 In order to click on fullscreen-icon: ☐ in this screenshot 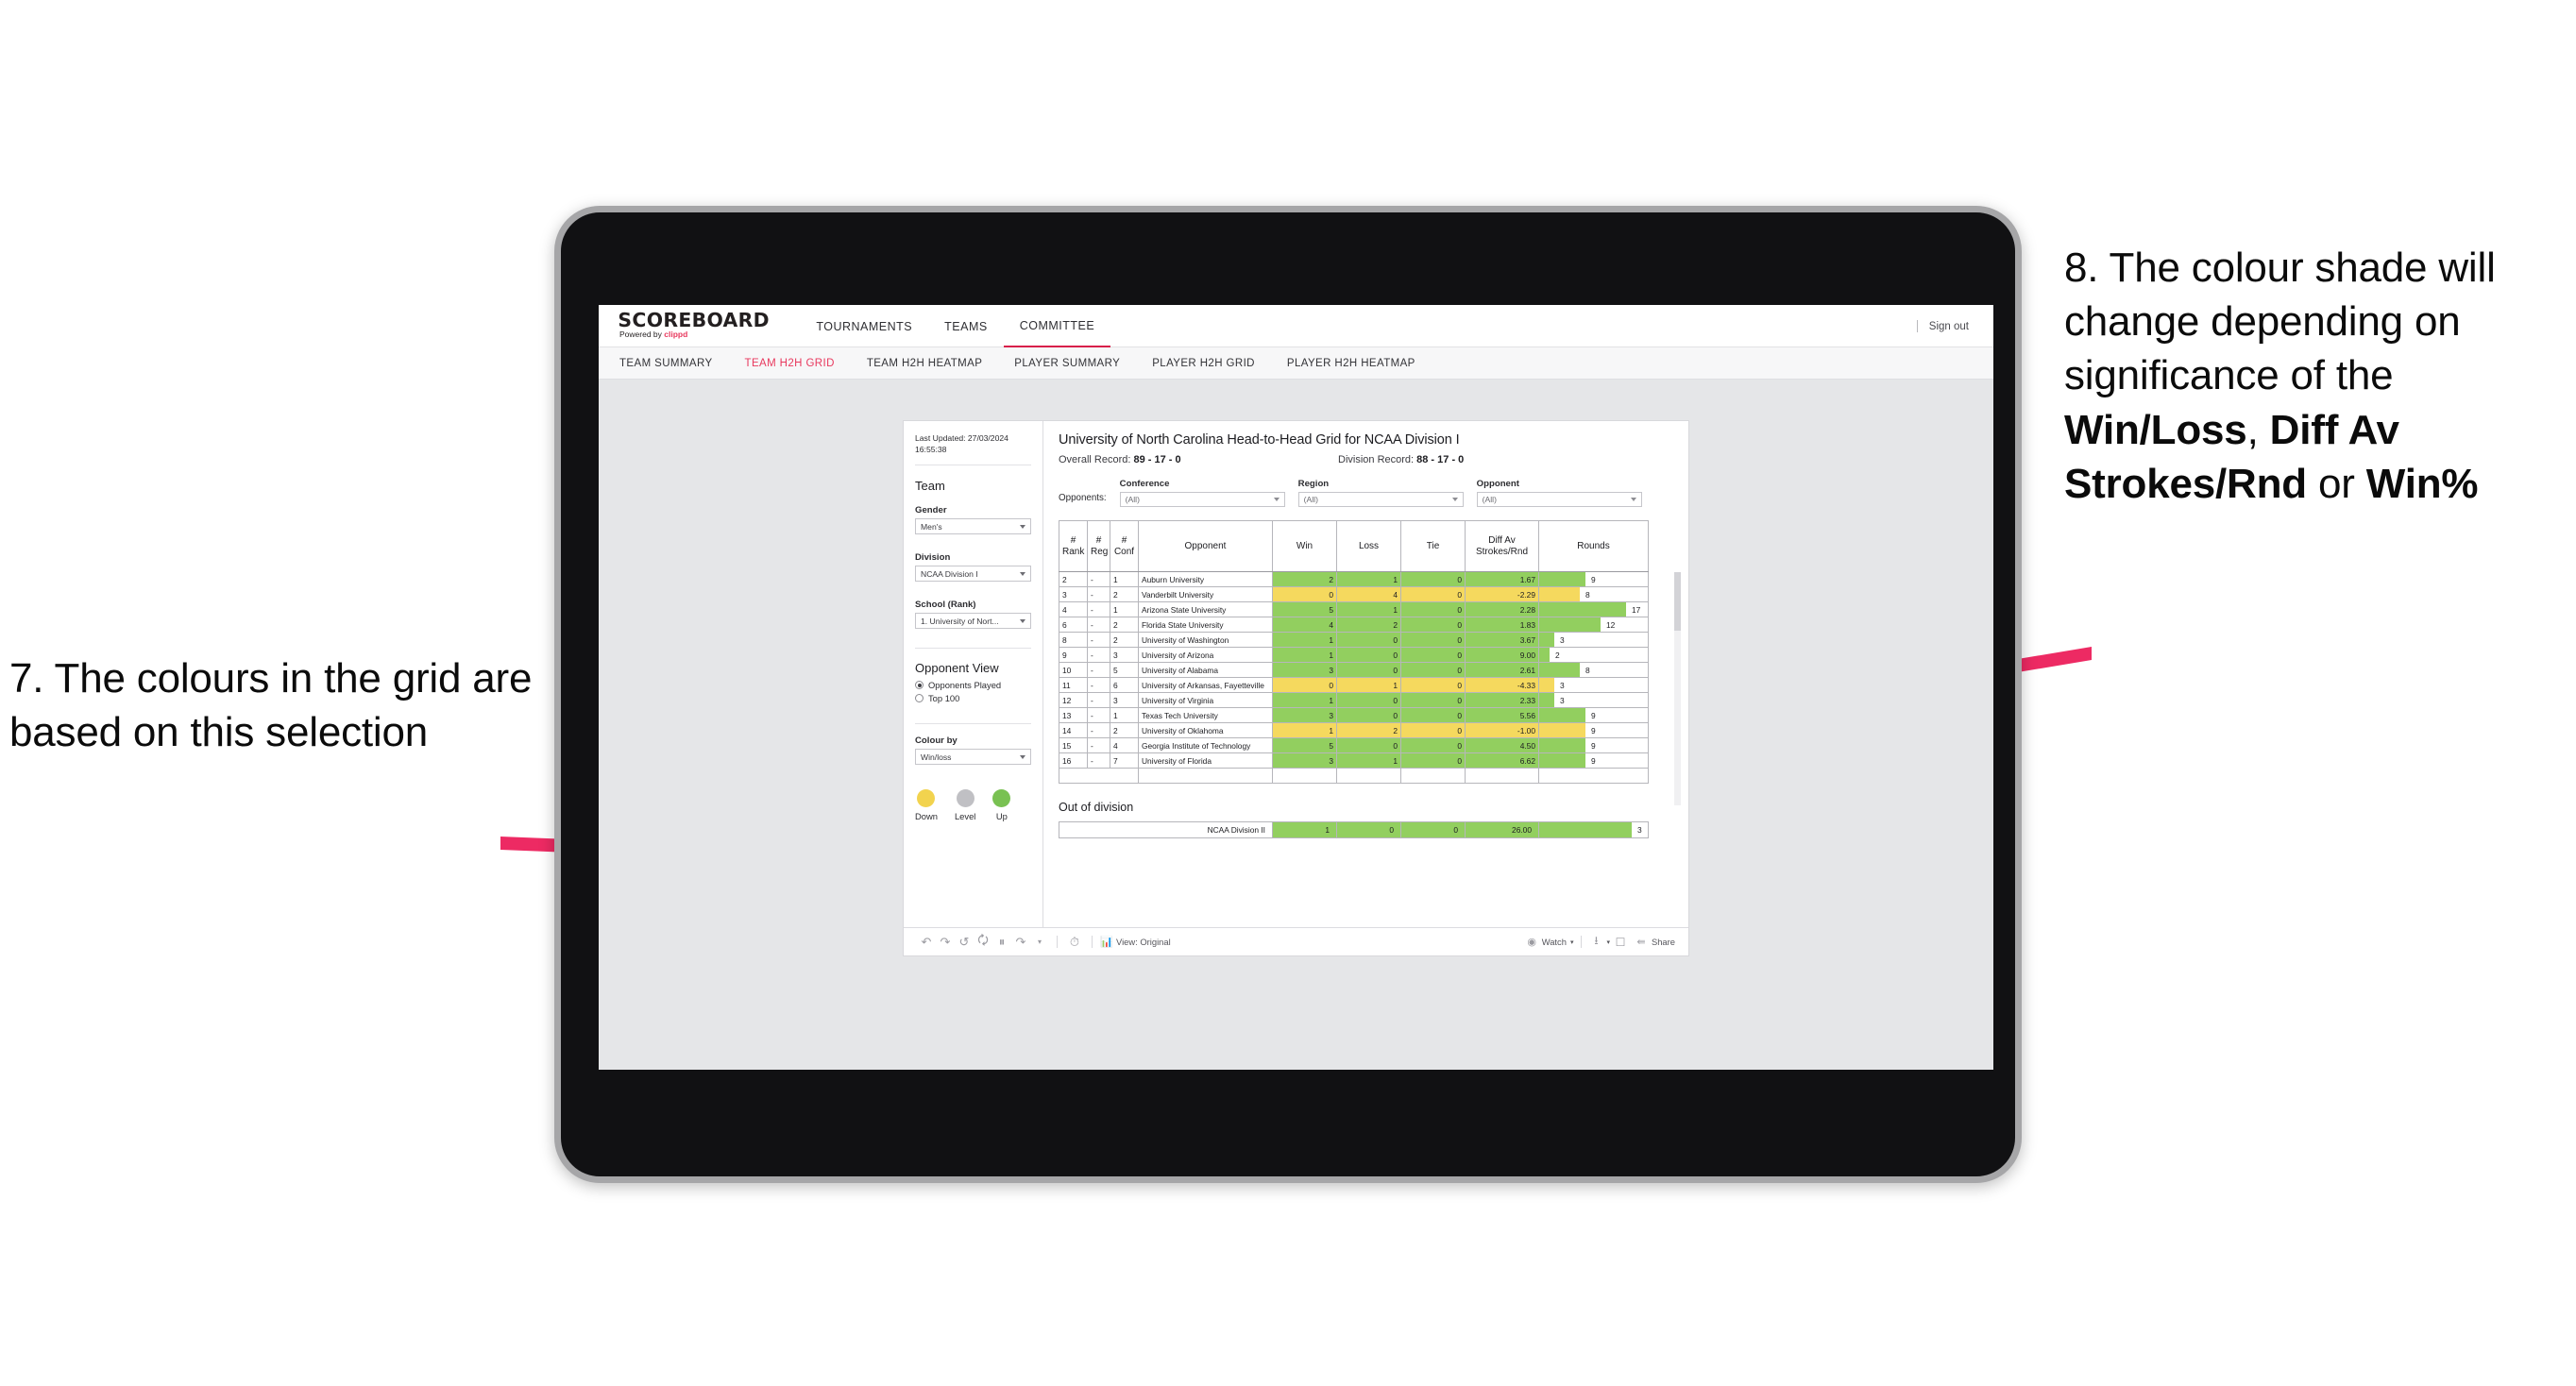, I will do `click(1620, 942)`.